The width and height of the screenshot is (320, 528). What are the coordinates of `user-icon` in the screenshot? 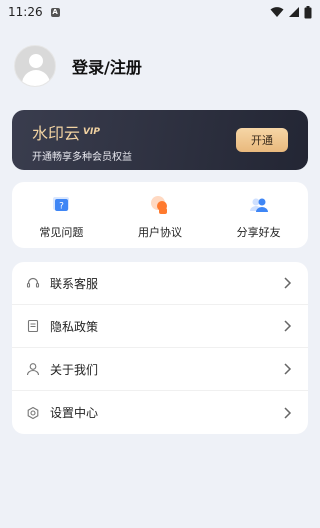 It's located at (33, 369).